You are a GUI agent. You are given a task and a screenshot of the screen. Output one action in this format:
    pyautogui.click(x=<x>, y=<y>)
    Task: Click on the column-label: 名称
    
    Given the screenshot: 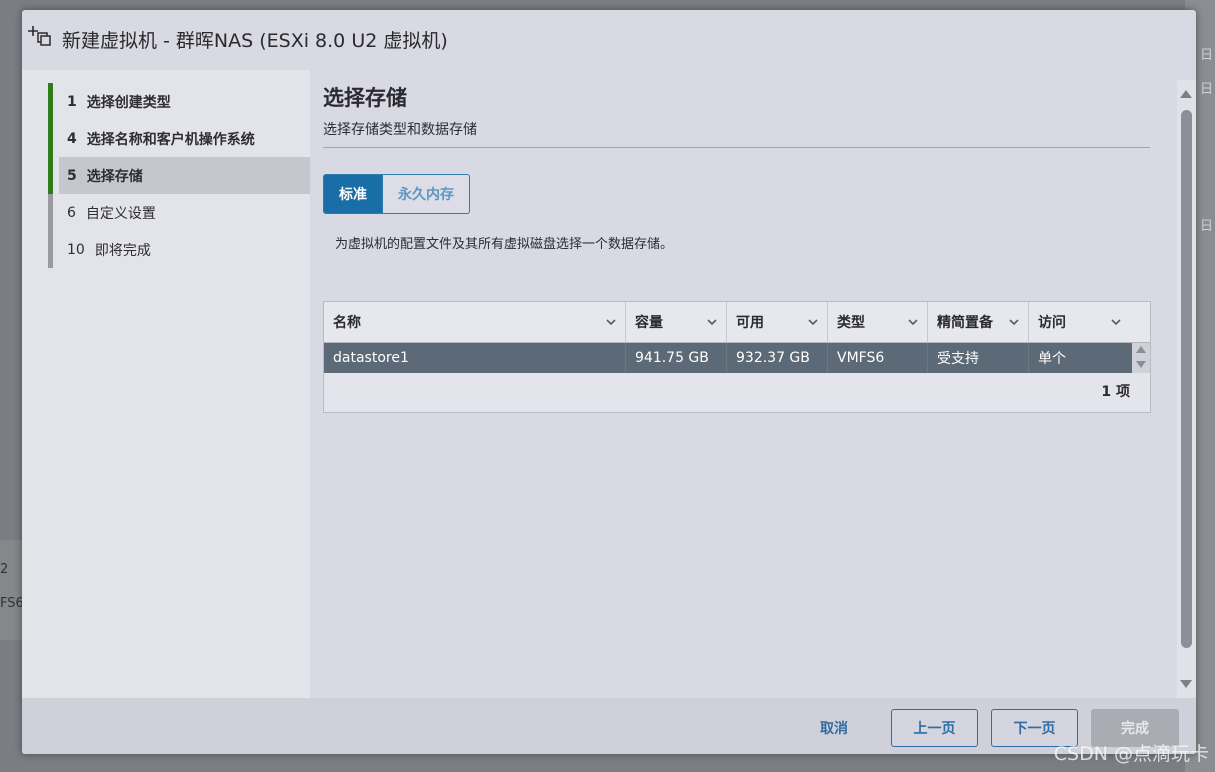 What is the action you would take?
    pyautogui.click(x=347, y=323)
    